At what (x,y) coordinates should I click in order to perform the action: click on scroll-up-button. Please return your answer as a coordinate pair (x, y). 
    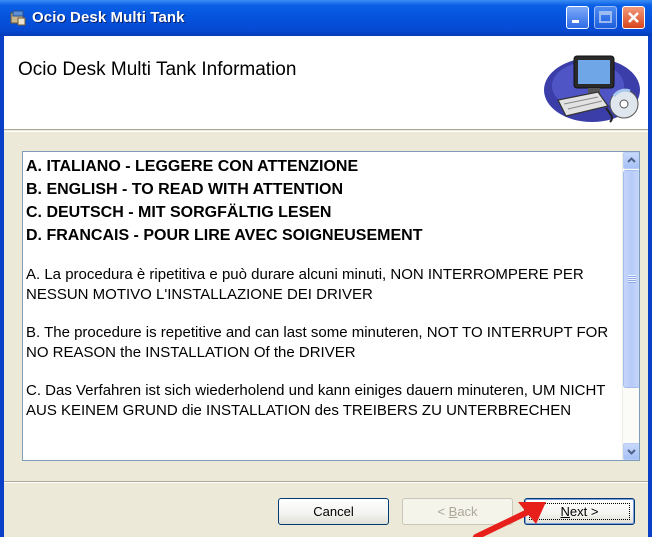
    Looking at the image, I should click on (631, 160).